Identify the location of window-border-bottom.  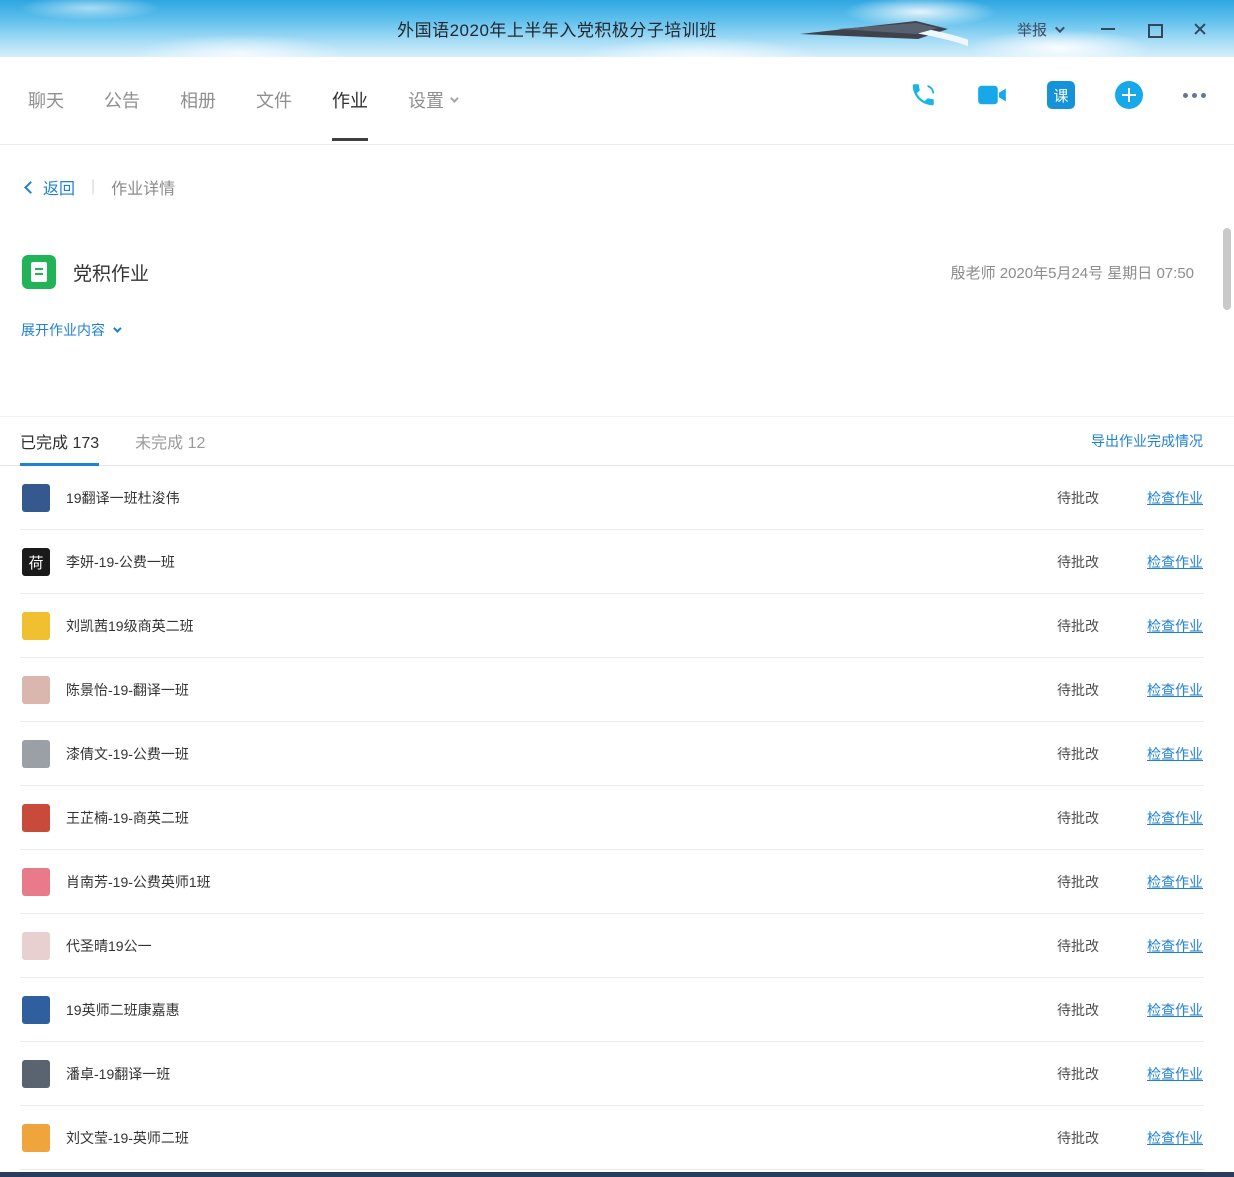
(617, 1174).